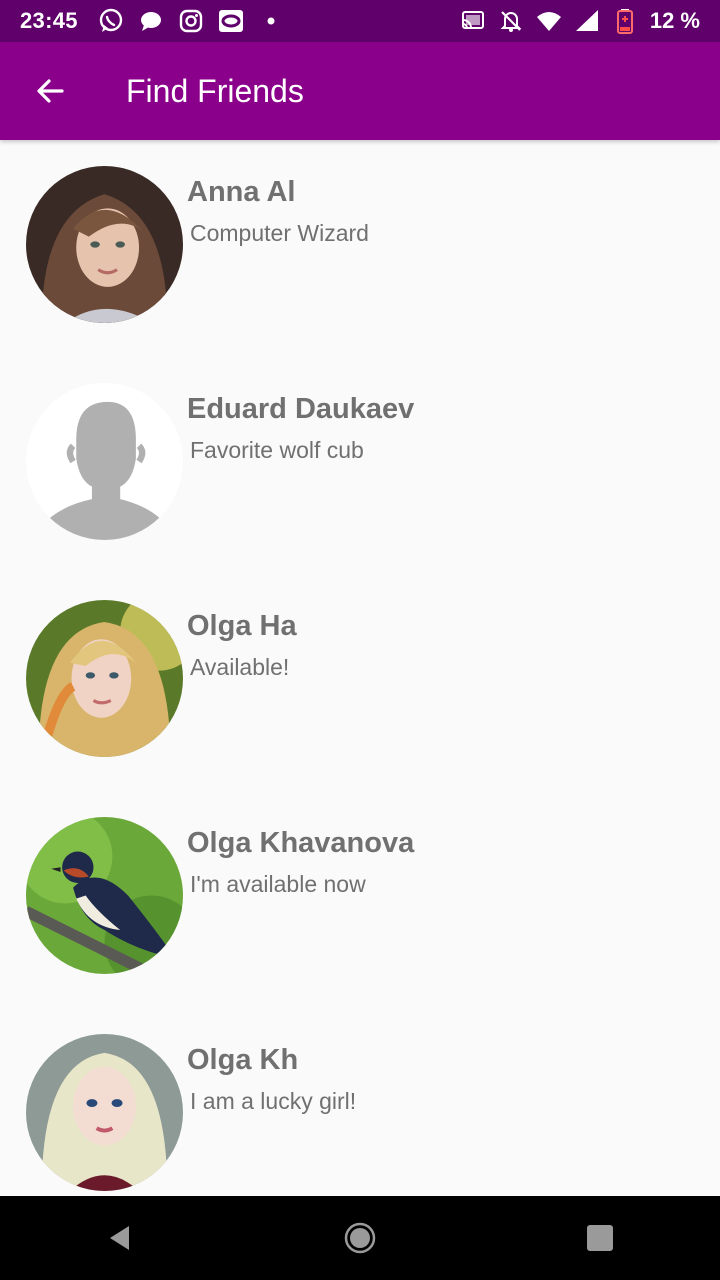 The image size is (720, 1280). I want to click on avatar-photo-woman-platinum-hair, so click(104, 1112).